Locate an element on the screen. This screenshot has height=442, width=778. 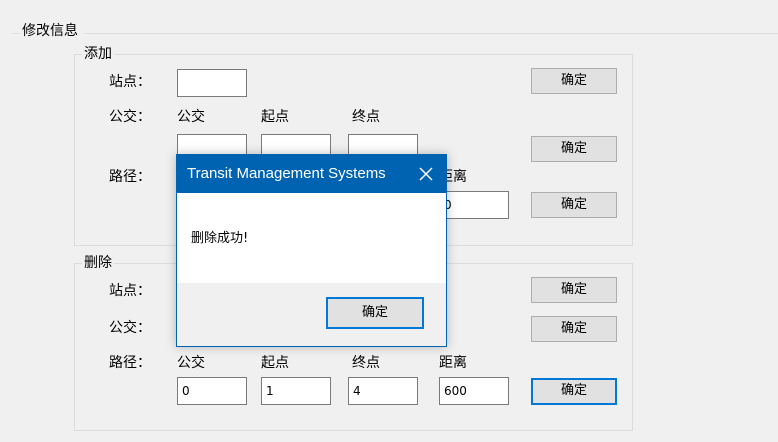
close-icon is located at coordinates (426, 174).